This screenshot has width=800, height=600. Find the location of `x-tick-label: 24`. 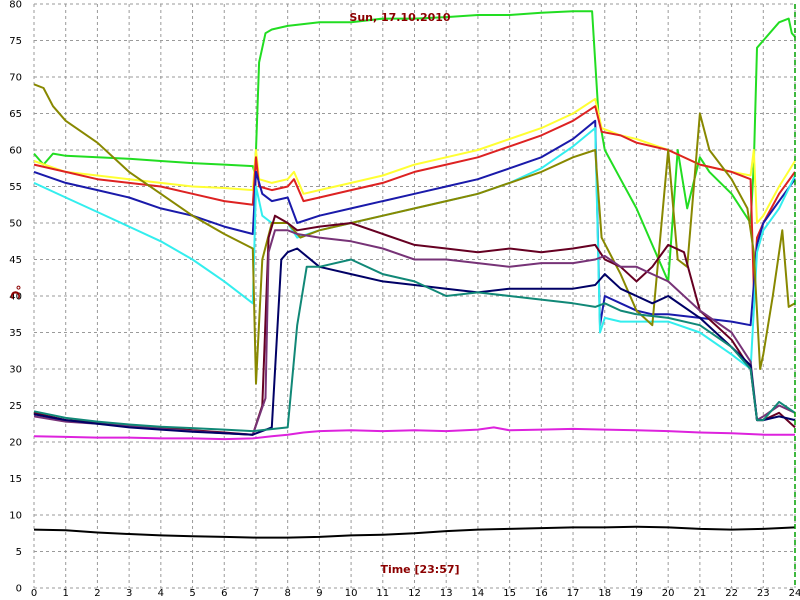

x-tick-label: 24 is located at coordinates (794, 593).